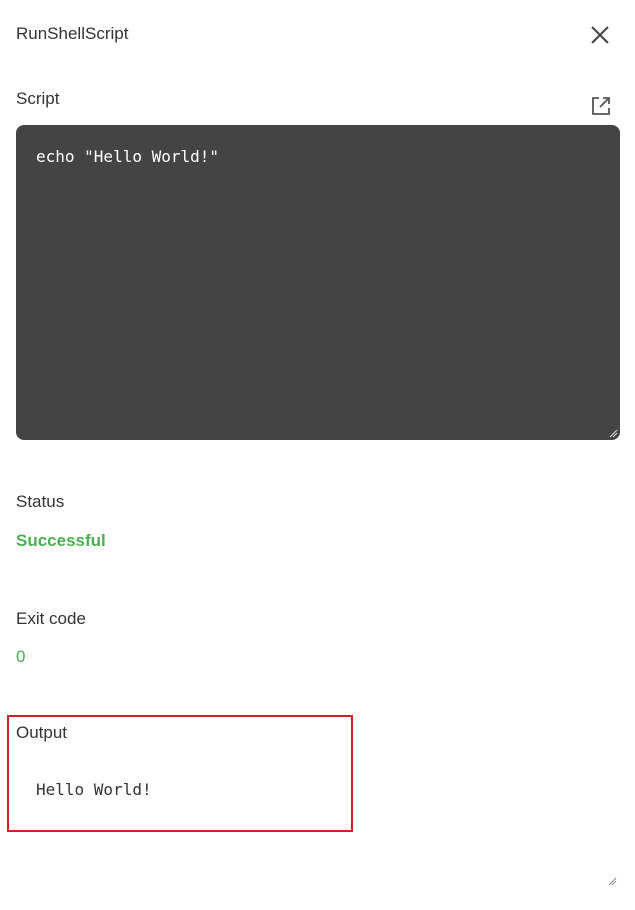  Describe the element at coordinates (38, 98) in the screenshot. I see `script-label: Script` at that location.